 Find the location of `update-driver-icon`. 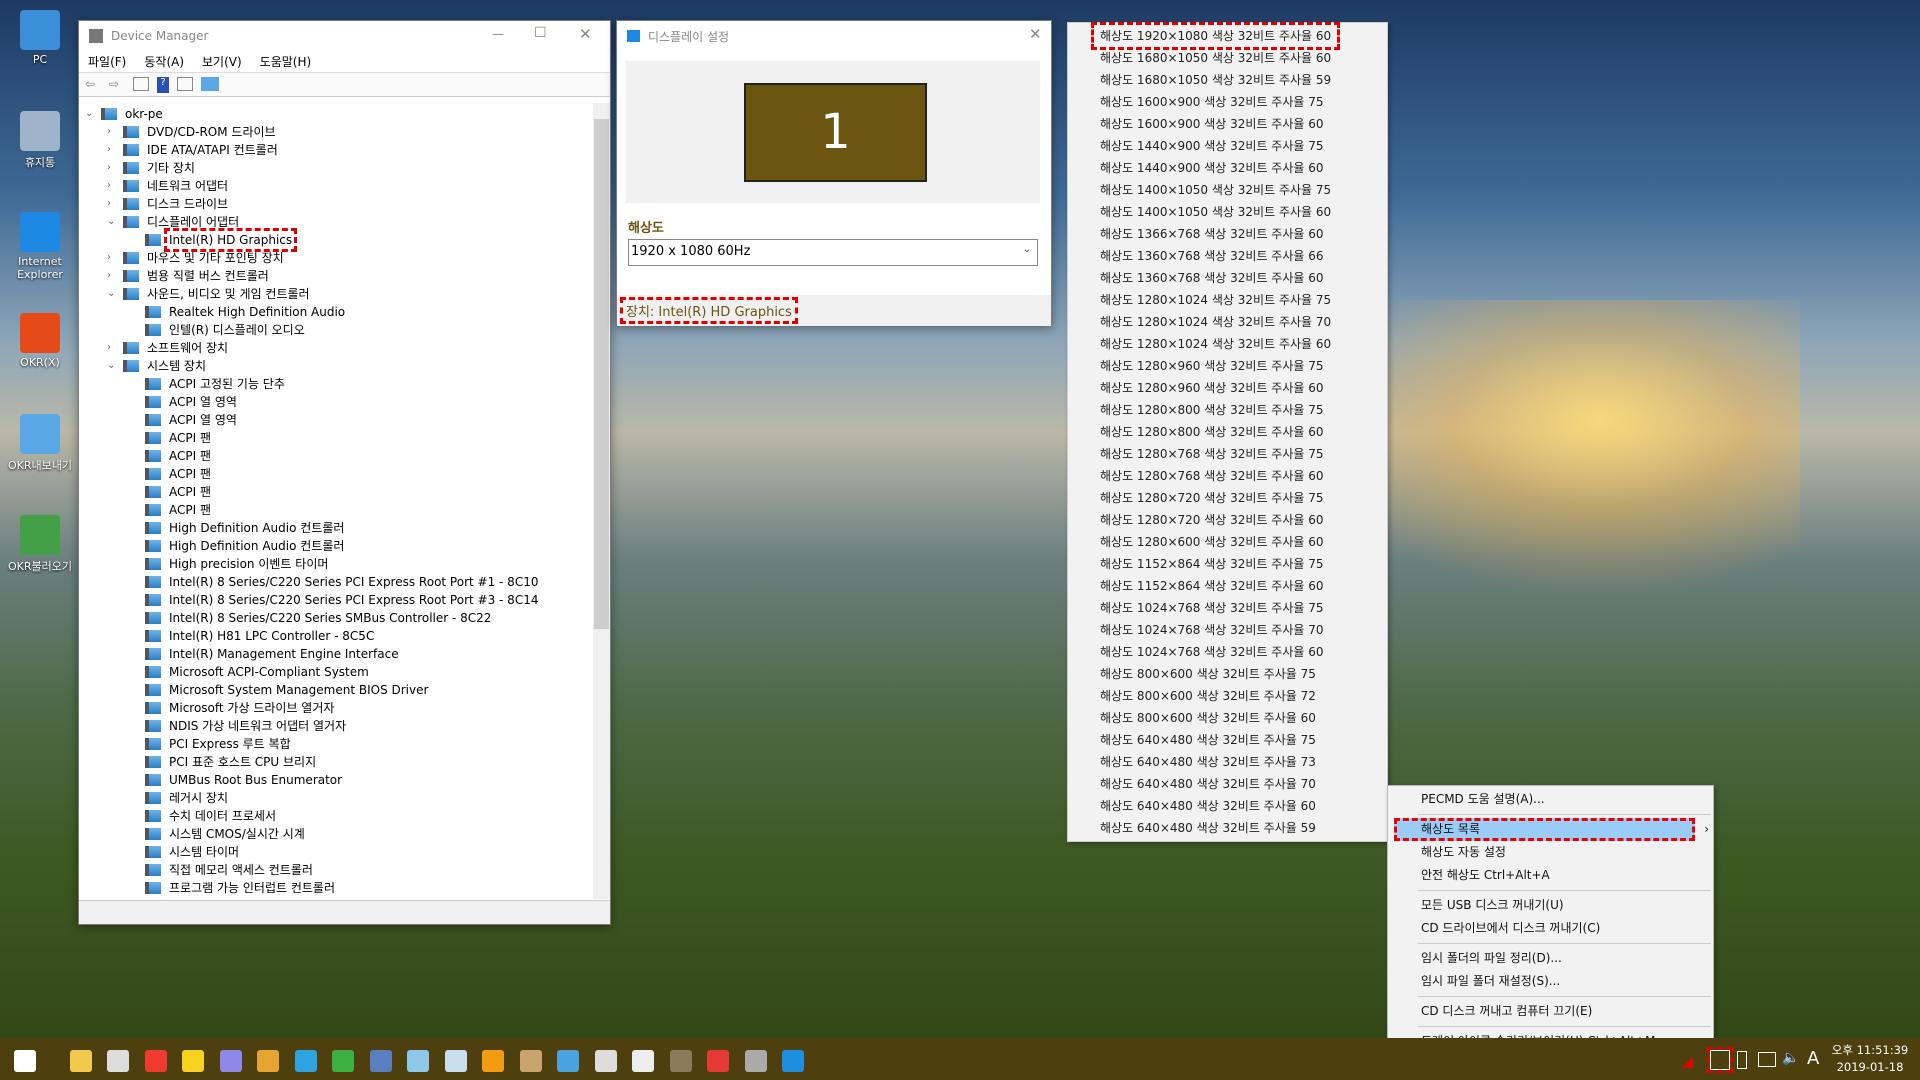

update-driver-icon is located at coordinates (185, 84).